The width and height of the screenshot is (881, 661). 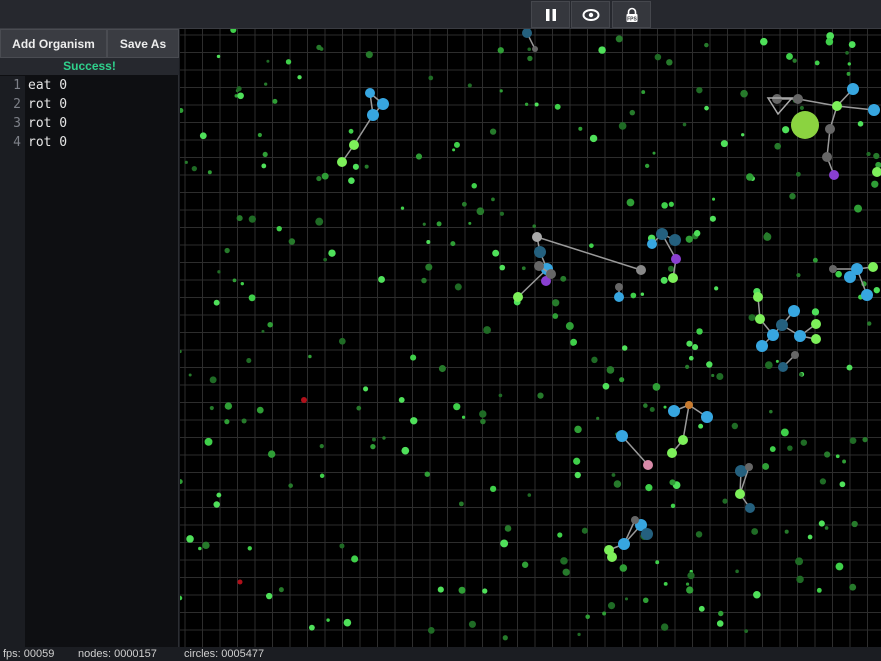 I want to click on line-number: 1, so click(x=17, y=85).